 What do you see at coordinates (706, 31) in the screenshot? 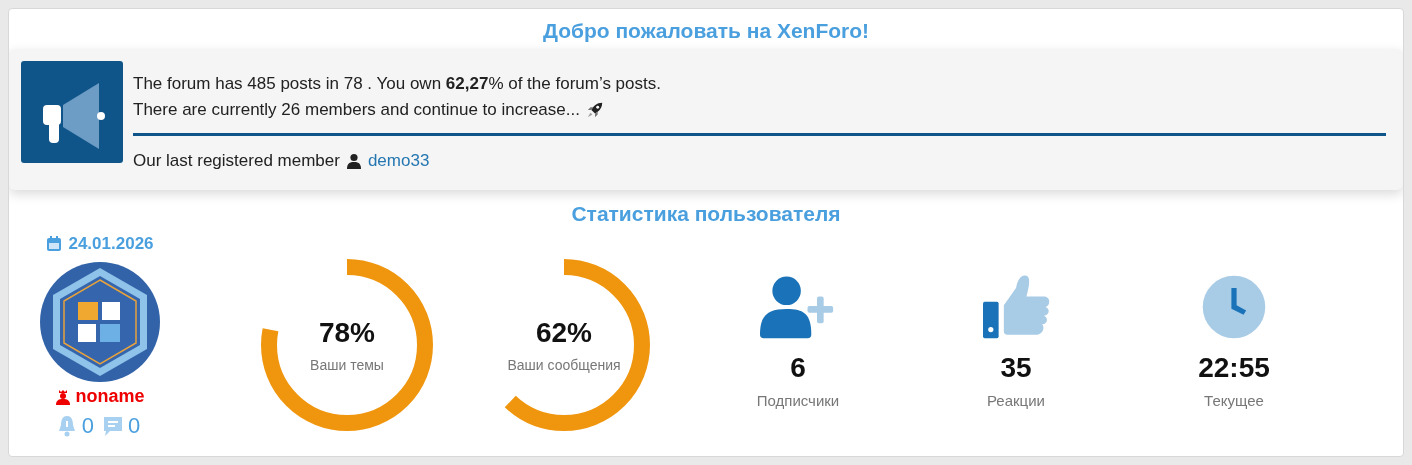
I see `welcome-title: Добро пожаловать на XenForo!` at bounding box center [706, 31].